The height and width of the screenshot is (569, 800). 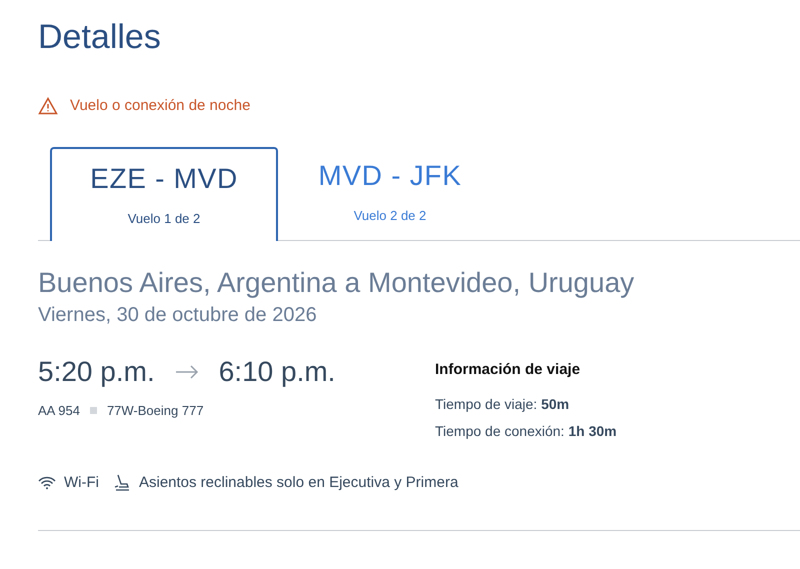 What do you see at coordinates (390, 193) in the screenshot?
I see `flight-tab: MVD - JFK Vuelo 2 de 2` at bounding box center [390, 193].